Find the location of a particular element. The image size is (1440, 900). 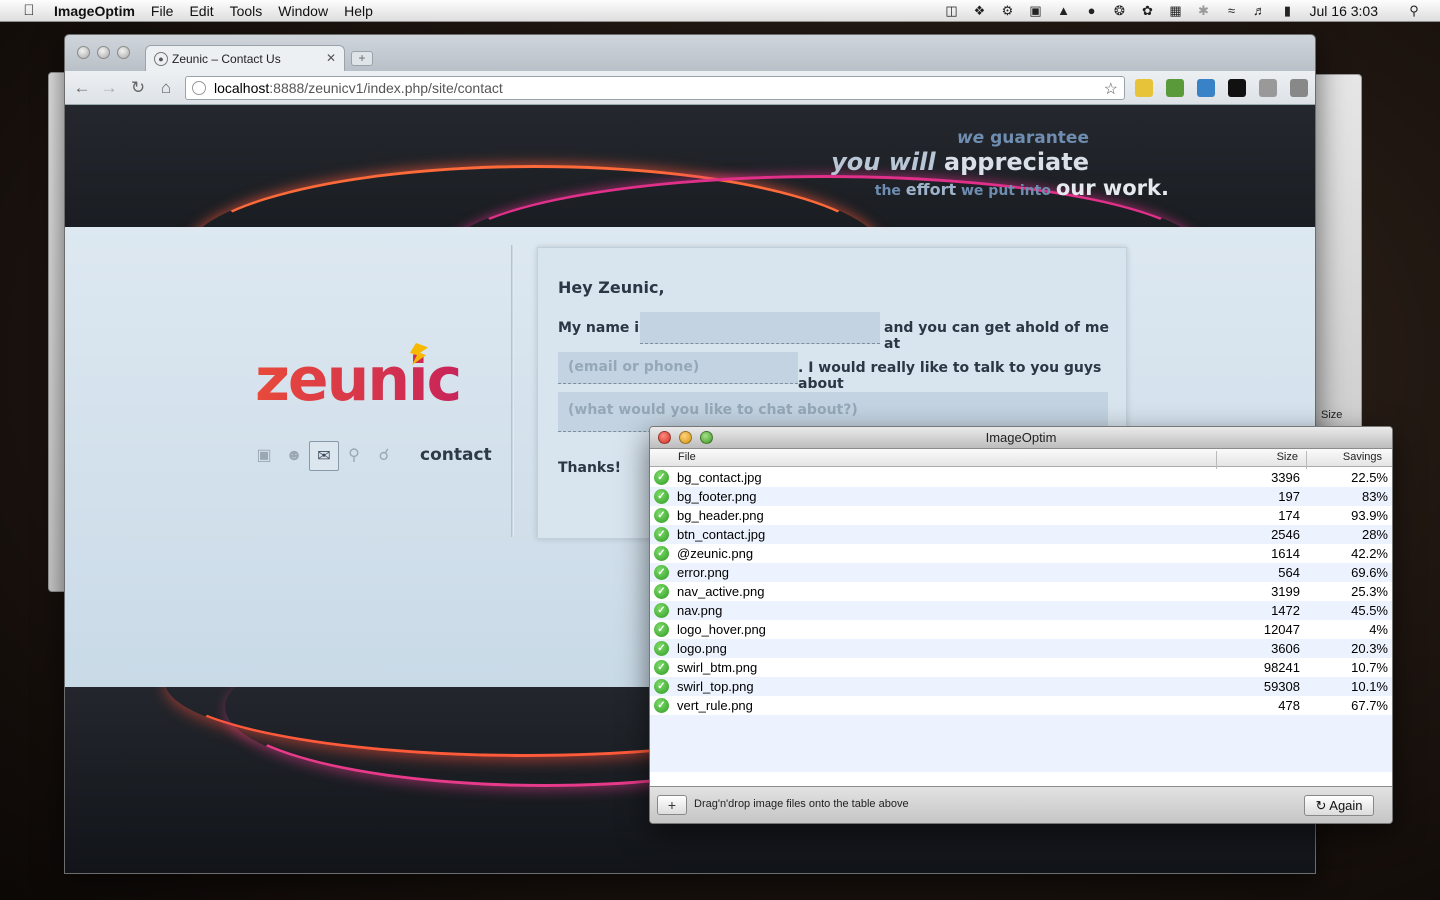

file-name: btn_contact.jpg is located at coordinates (721, 534).